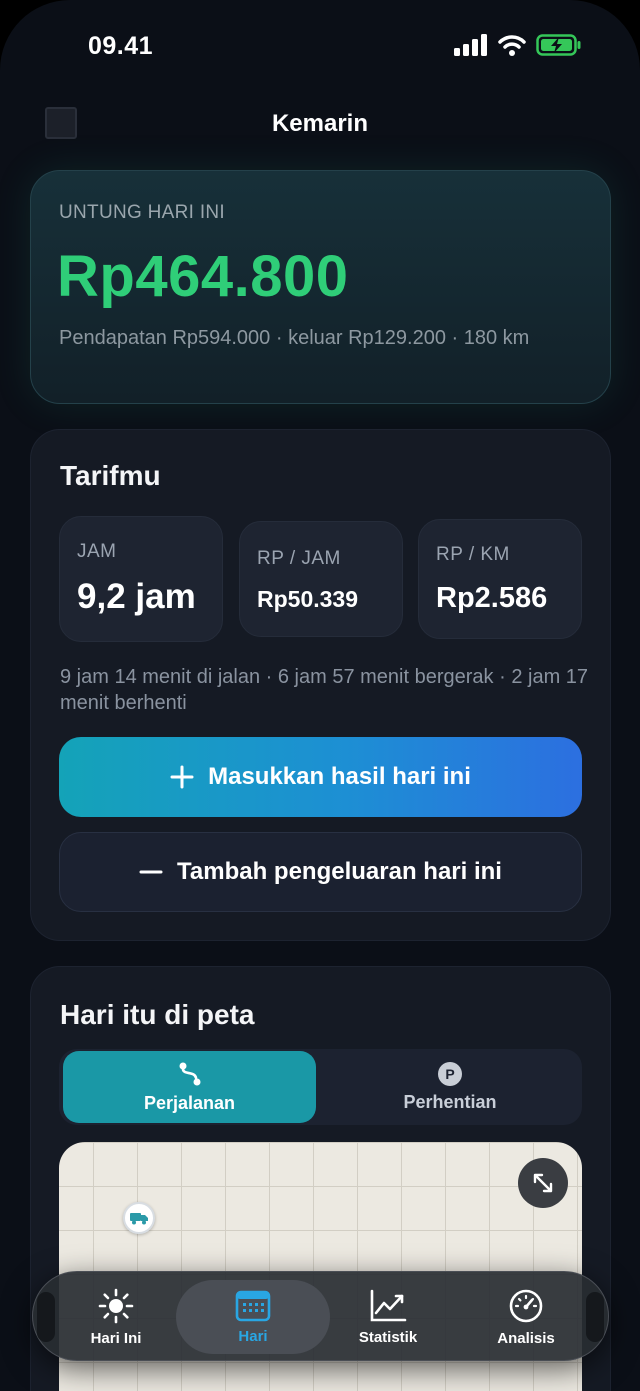 This screenshot has height=1391, width=640. What do you see at coordinates (110, 475) in the screenshot?
I see `tariff-title: Tarifmu` at bounding box center [110, 475].